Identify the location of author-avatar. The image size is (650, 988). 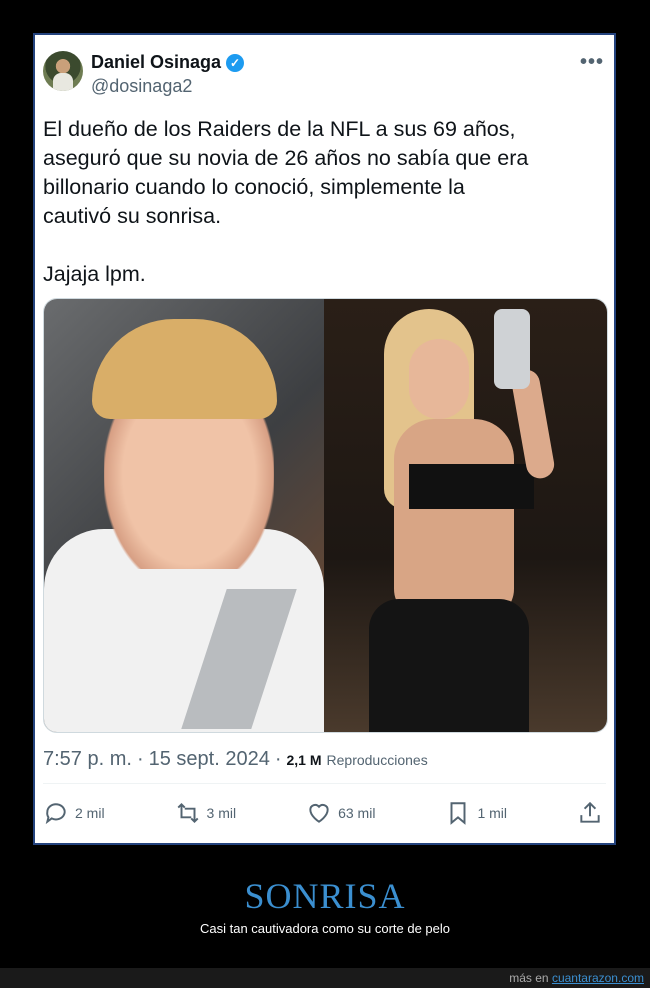
(63, 71).